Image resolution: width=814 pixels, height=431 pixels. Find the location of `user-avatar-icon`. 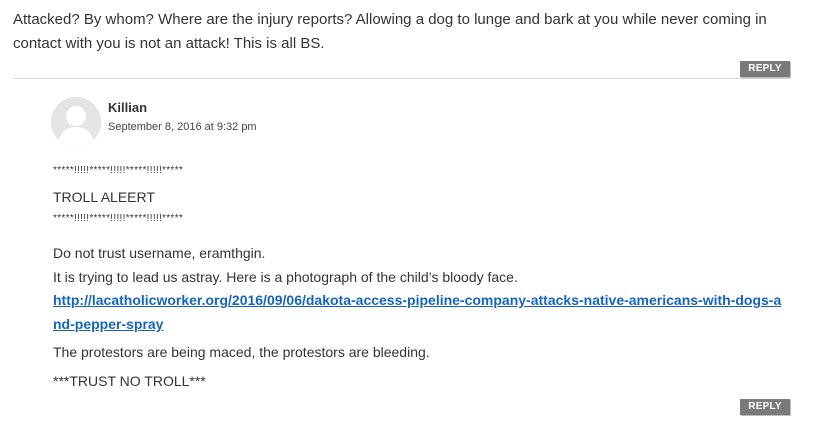

user-avatar-icon is located at coordinates (76, 122).